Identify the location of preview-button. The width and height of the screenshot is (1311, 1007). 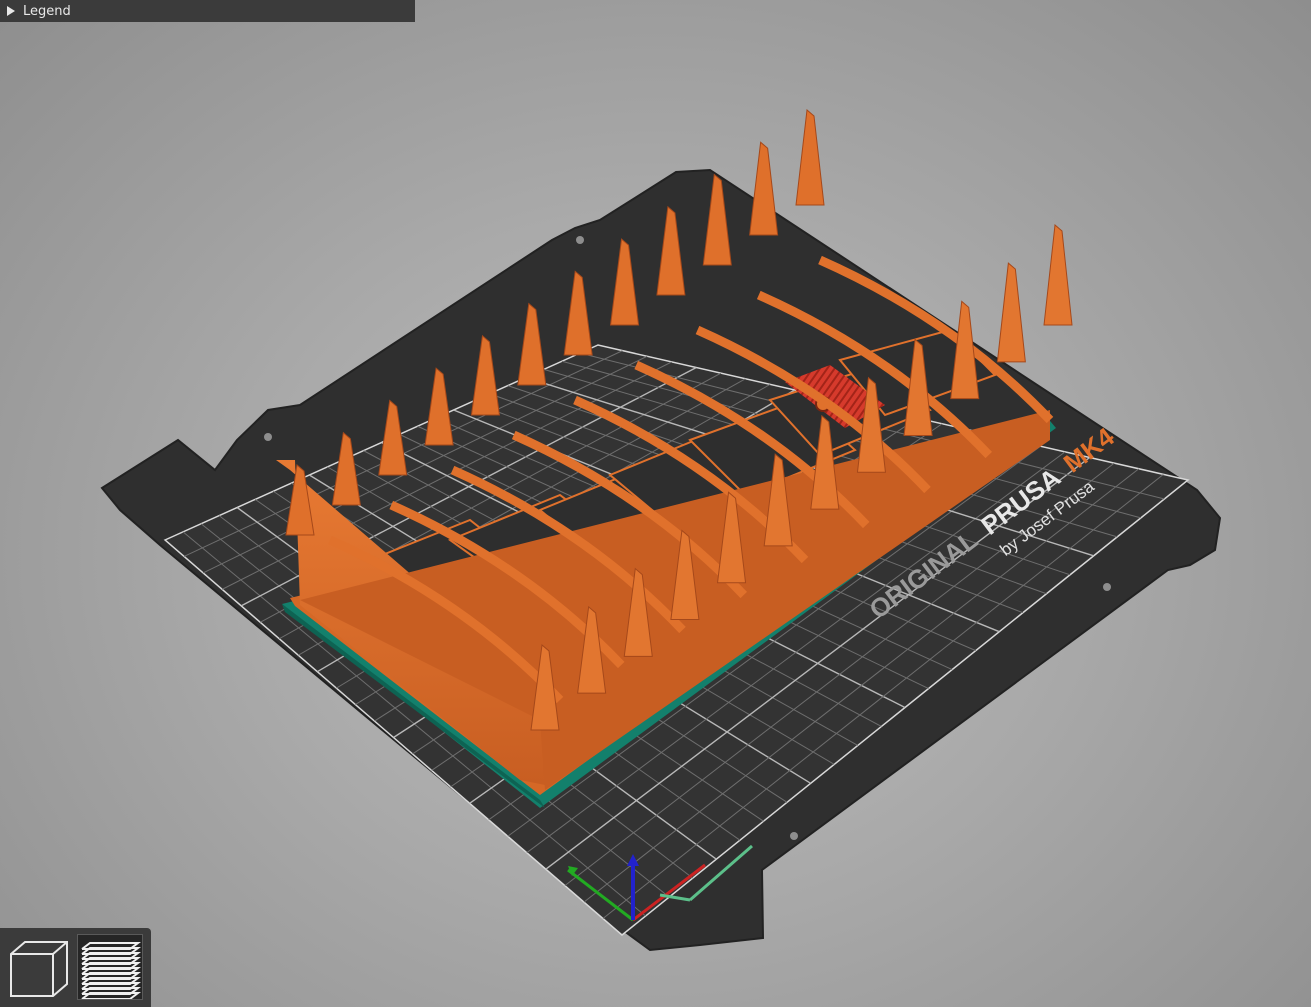
(110, 967).